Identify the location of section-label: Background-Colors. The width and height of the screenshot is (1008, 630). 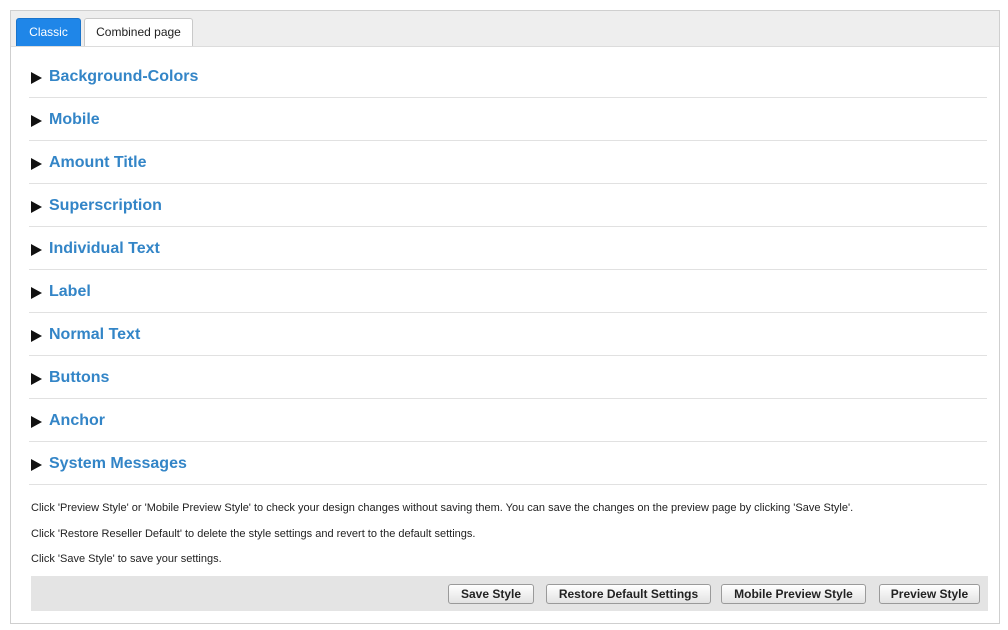
(124, 76).